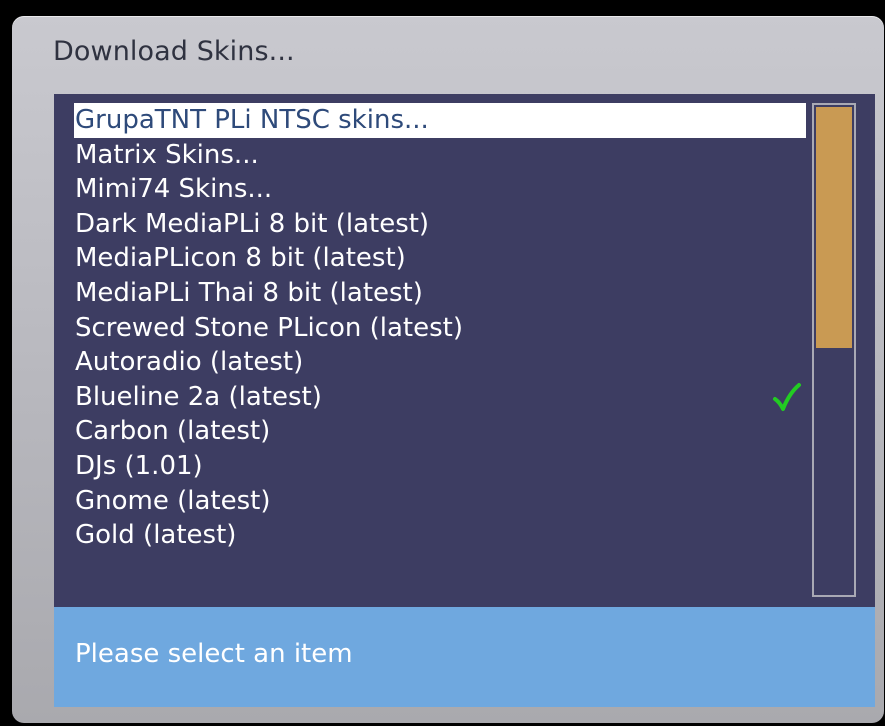 This screenshot has height=726, width=885. Describe the element at coordinates (440, 397) in the screenshot. I see `list-item-installed: Blueline 2a (latest)` at that location.